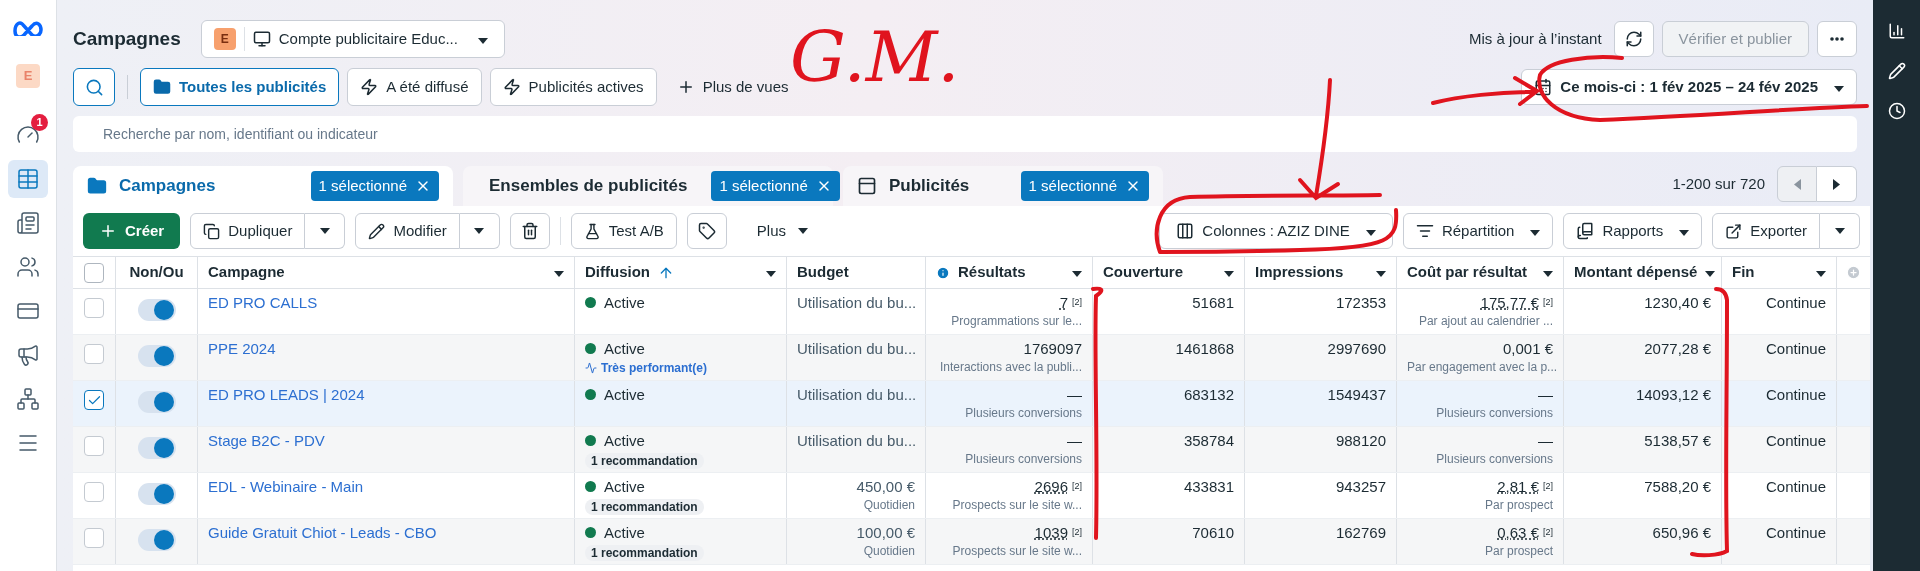 This screenshot has height=571, width=1920. I want to click on notification-badge: 1, so click(39, 122).